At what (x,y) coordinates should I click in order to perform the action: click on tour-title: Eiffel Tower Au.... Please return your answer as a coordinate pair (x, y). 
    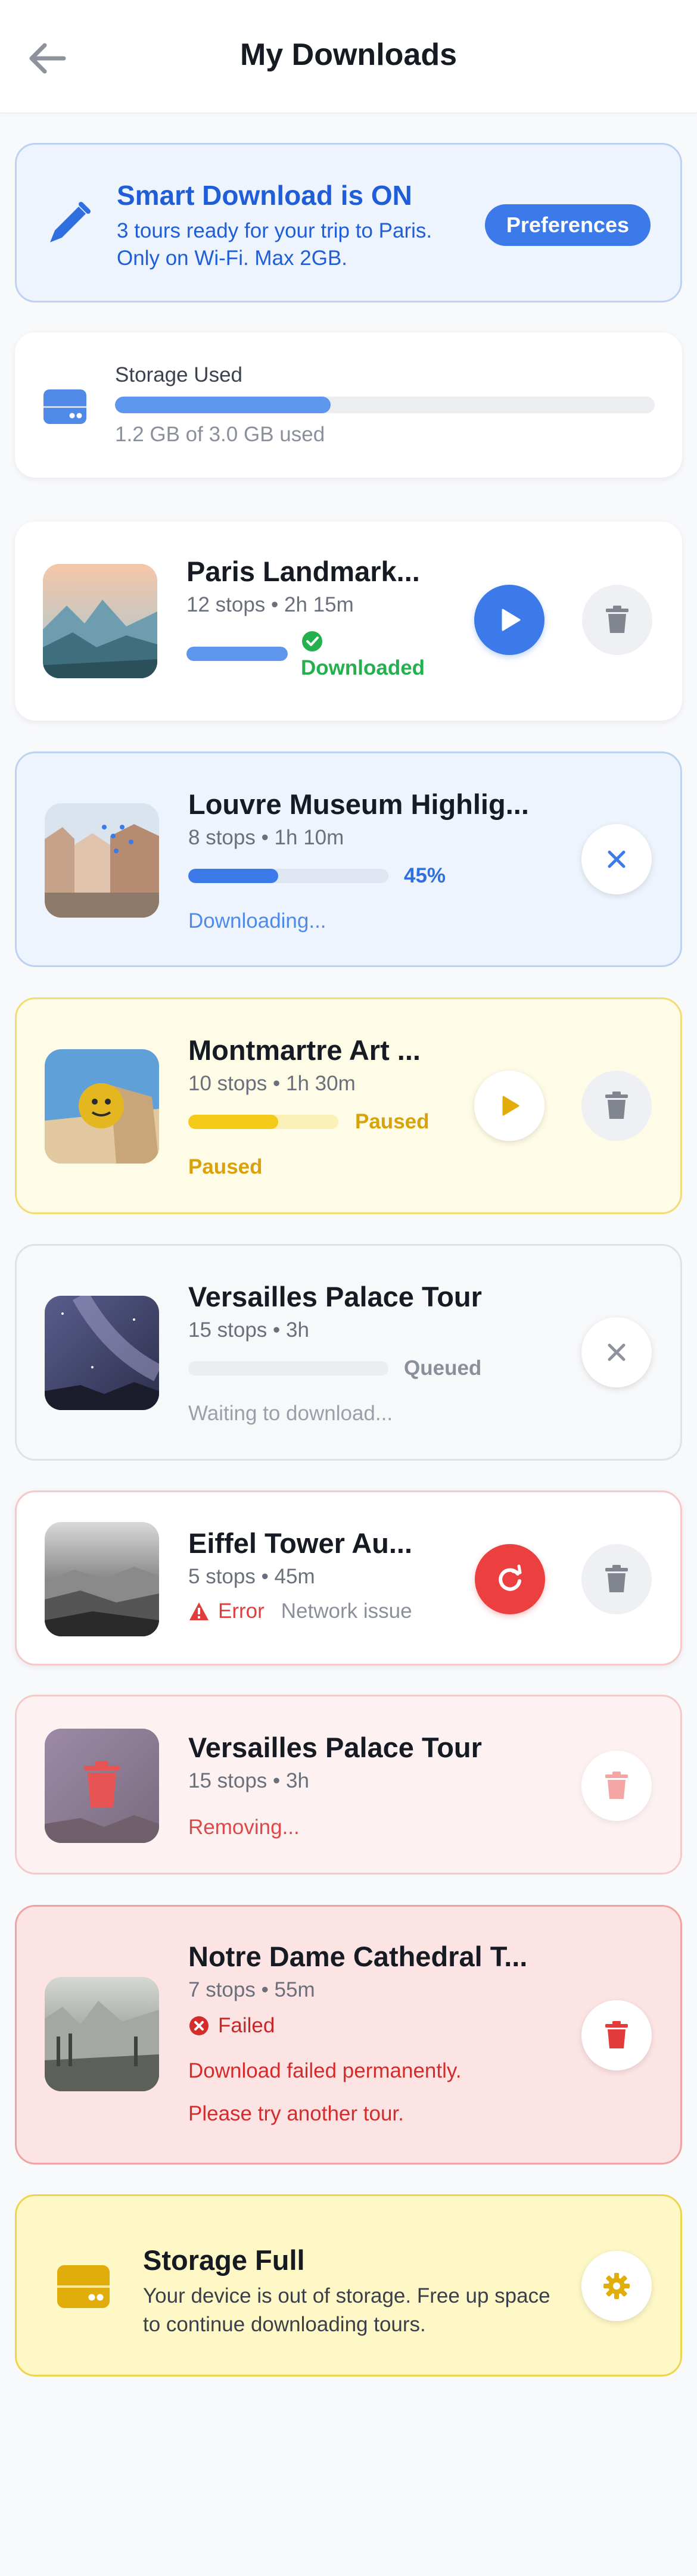
    Looking at the image, I should click on (300, 1543).